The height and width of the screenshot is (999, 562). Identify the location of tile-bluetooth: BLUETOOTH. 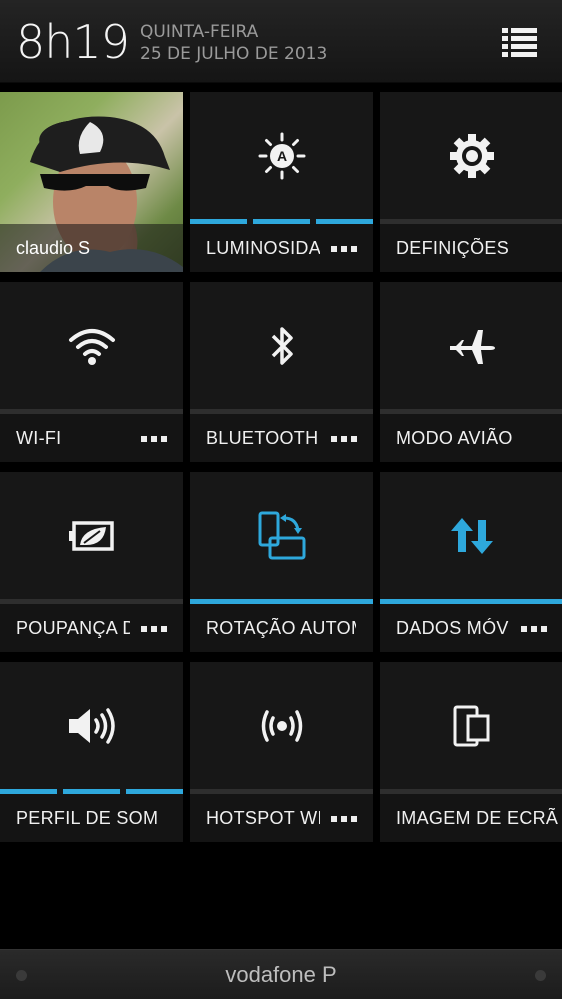
(281, 372).